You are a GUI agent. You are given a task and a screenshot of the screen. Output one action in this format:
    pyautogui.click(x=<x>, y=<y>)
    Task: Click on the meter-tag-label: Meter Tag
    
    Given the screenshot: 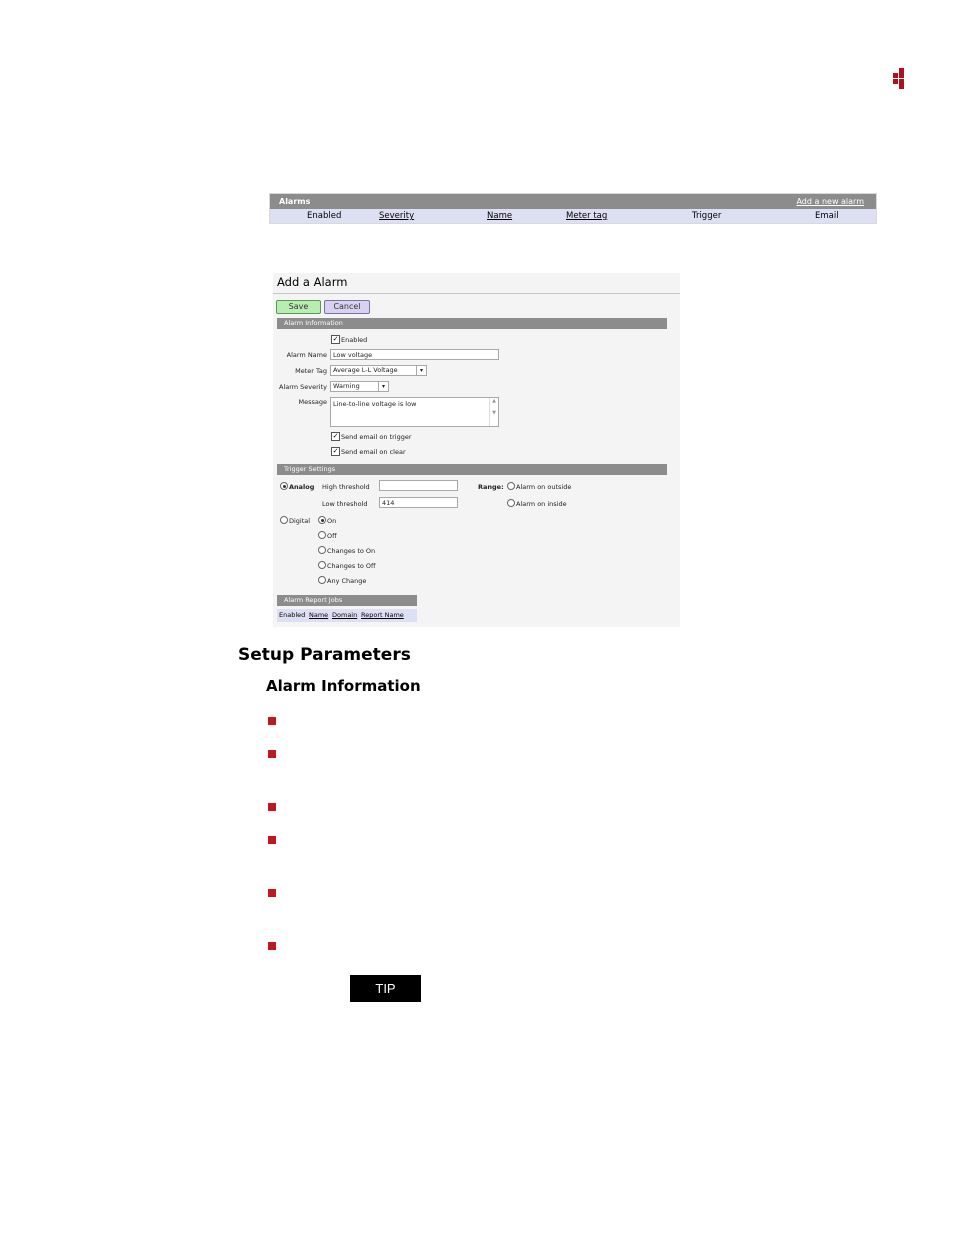 What is the action you would take?
    pyautogui.click(x=311, y=371)
    